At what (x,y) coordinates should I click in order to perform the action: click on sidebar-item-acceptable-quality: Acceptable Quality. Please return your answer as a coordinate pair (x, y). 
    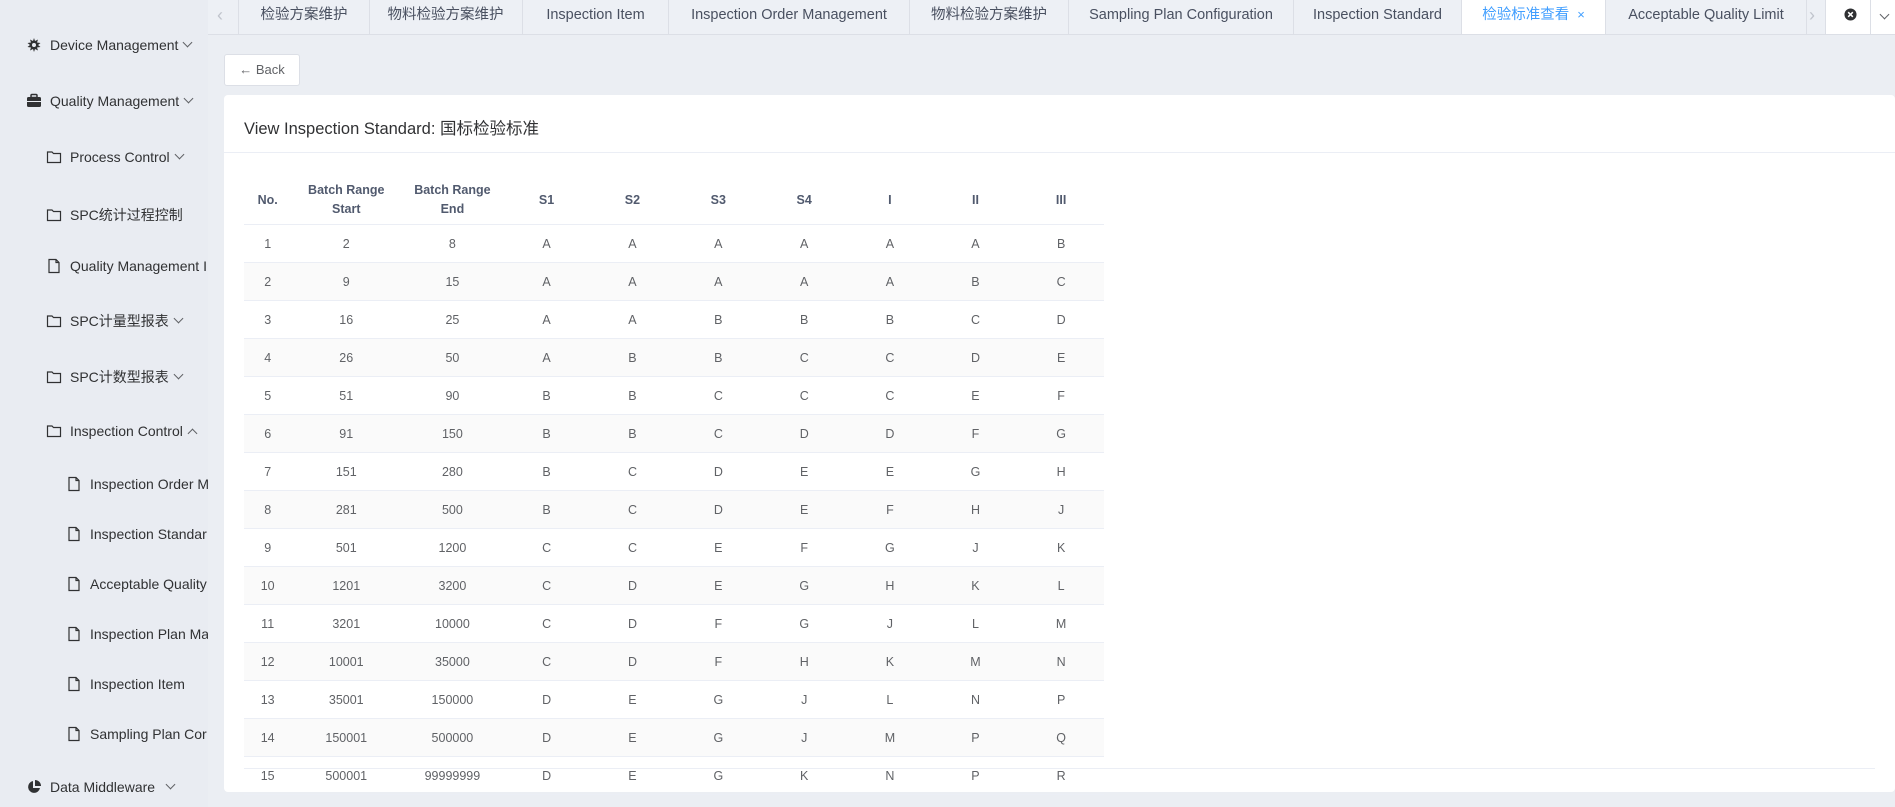
    Looking at the image, I should click on (136, 584).